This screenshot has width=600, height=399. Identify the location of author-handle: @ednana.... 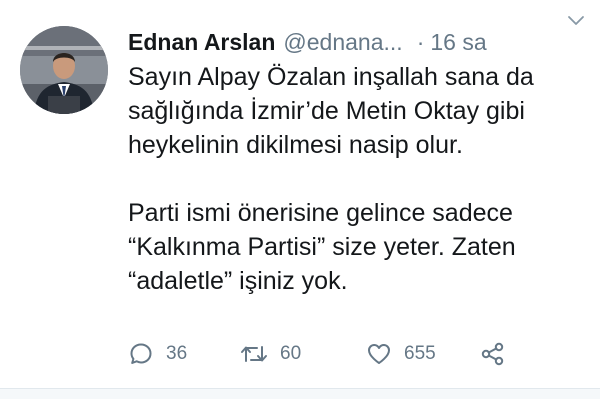
(342, 42).